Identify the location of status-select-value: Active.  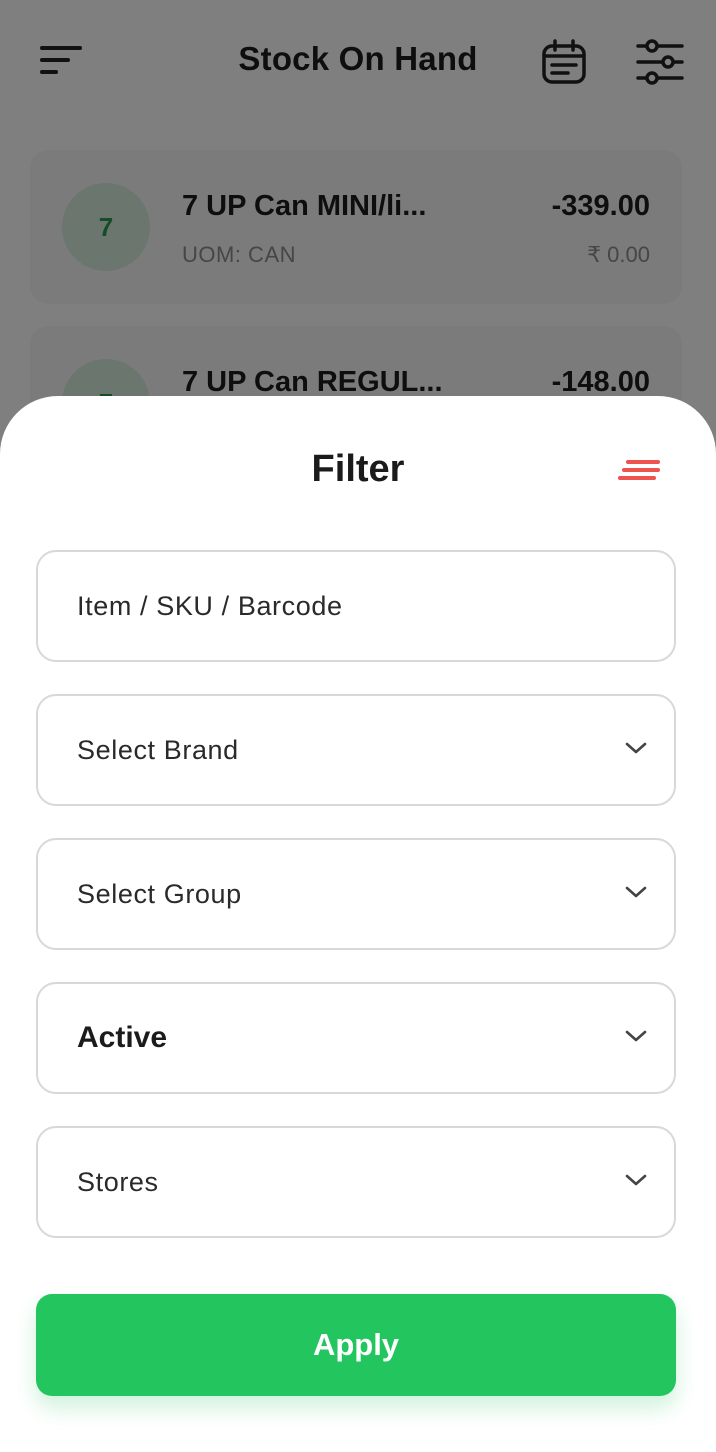
(122, 1037).